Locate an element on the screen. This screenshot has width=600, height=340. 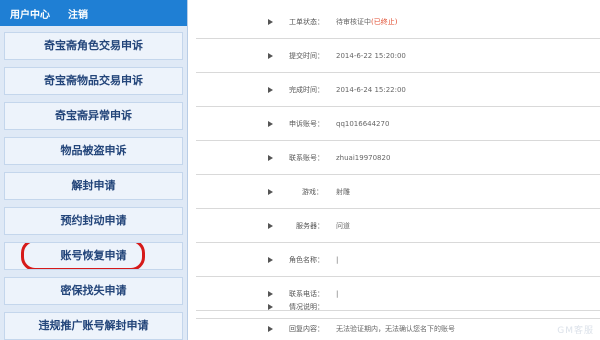
status-value: 待审核证中(已终止) is located at coordinates (366, 22).